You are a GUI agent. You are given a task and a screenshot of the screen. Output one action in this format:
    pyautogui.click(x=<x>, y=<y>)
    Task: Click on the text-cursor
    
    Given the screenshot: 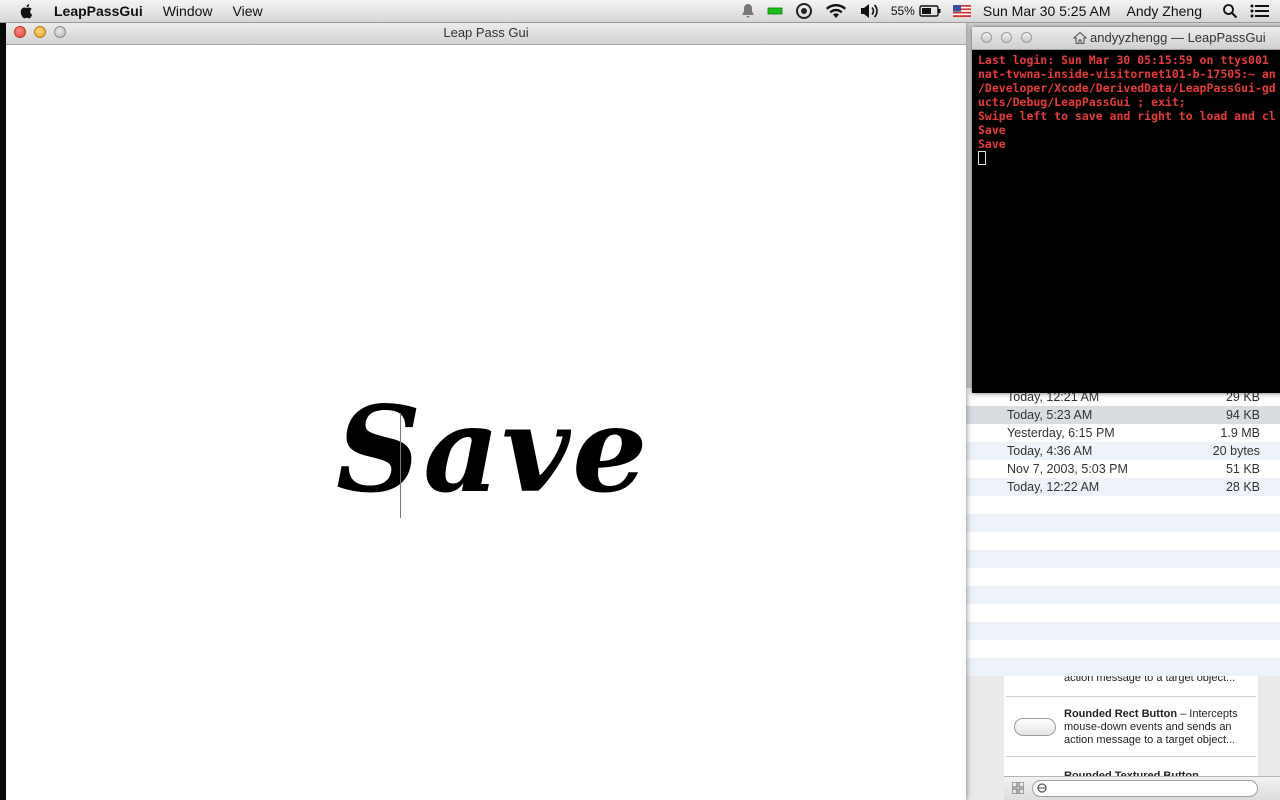 What is the action you would take?
    pyautogui.click(x=400, y=465)
    